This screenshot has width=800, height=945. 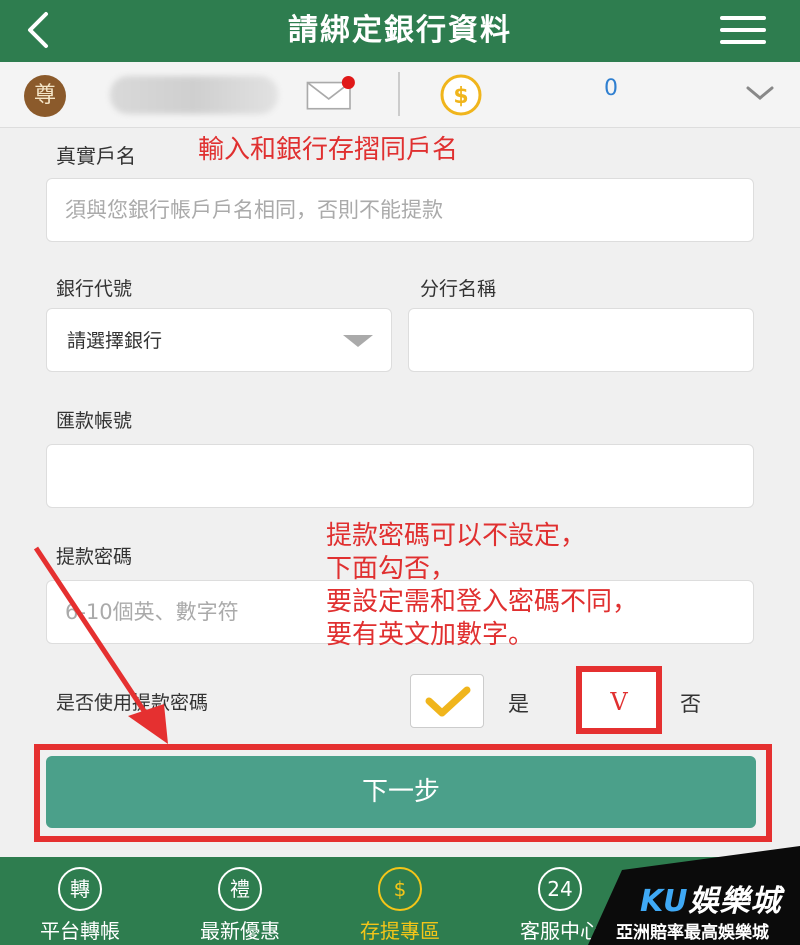 I want to click on branch-label: 分行名稱, so click(x=458, y=289).